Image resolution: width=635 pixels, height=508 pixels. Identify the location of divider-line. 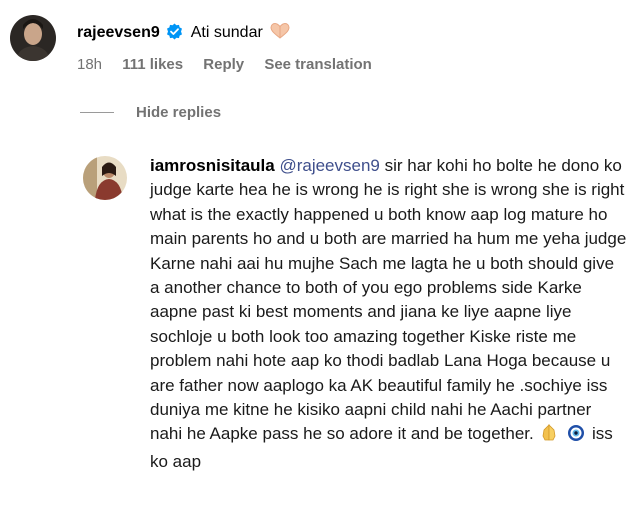
(97, 112).